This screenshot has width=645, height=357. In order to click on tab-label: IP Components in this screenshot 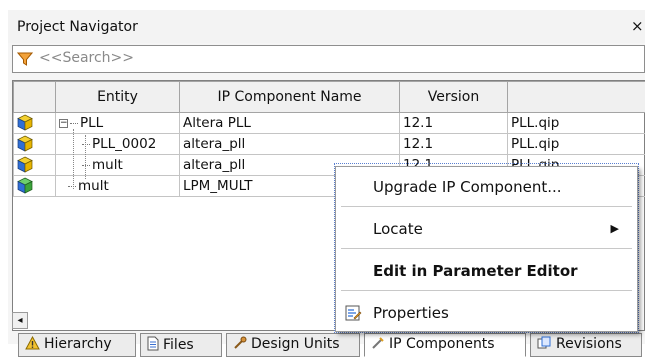, I will do `click(442, 344)`.